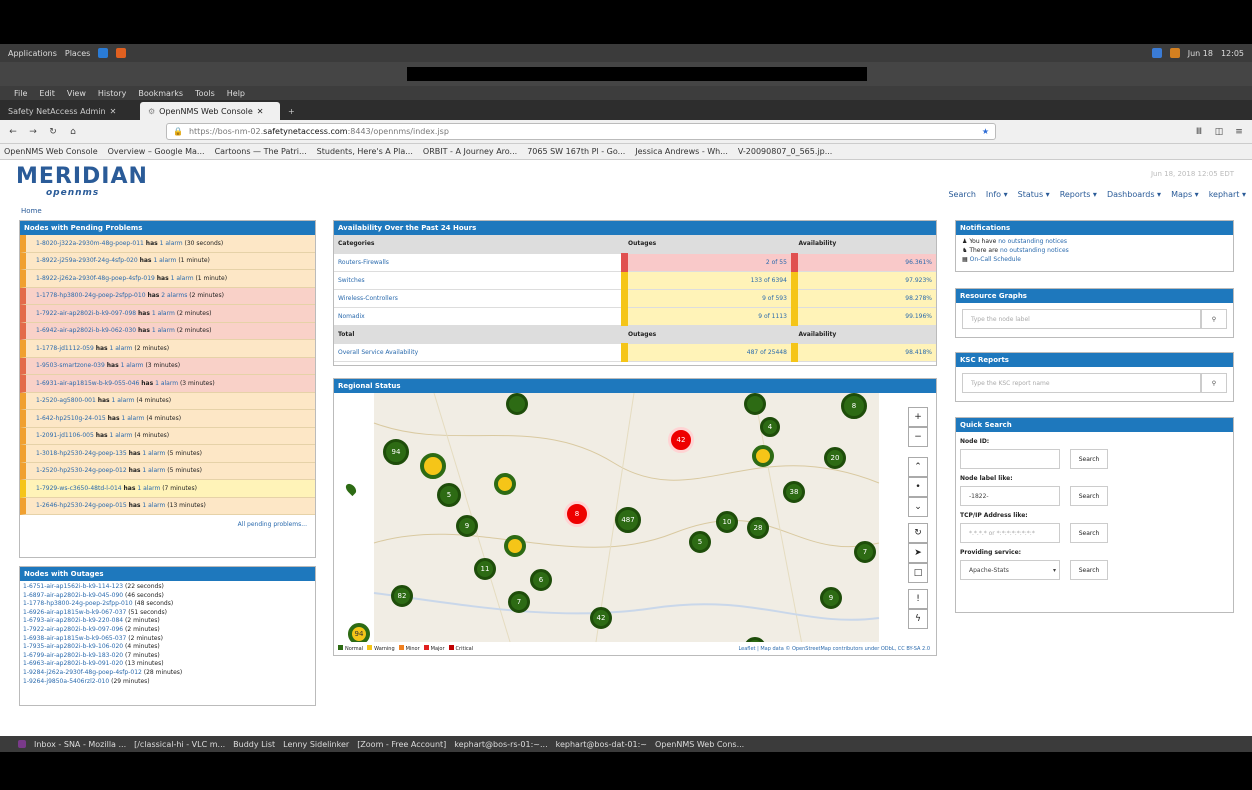  Describe the element at coordinates (1034, 194) in the screenshot. I see `nav-status: Status ▾` at that location.